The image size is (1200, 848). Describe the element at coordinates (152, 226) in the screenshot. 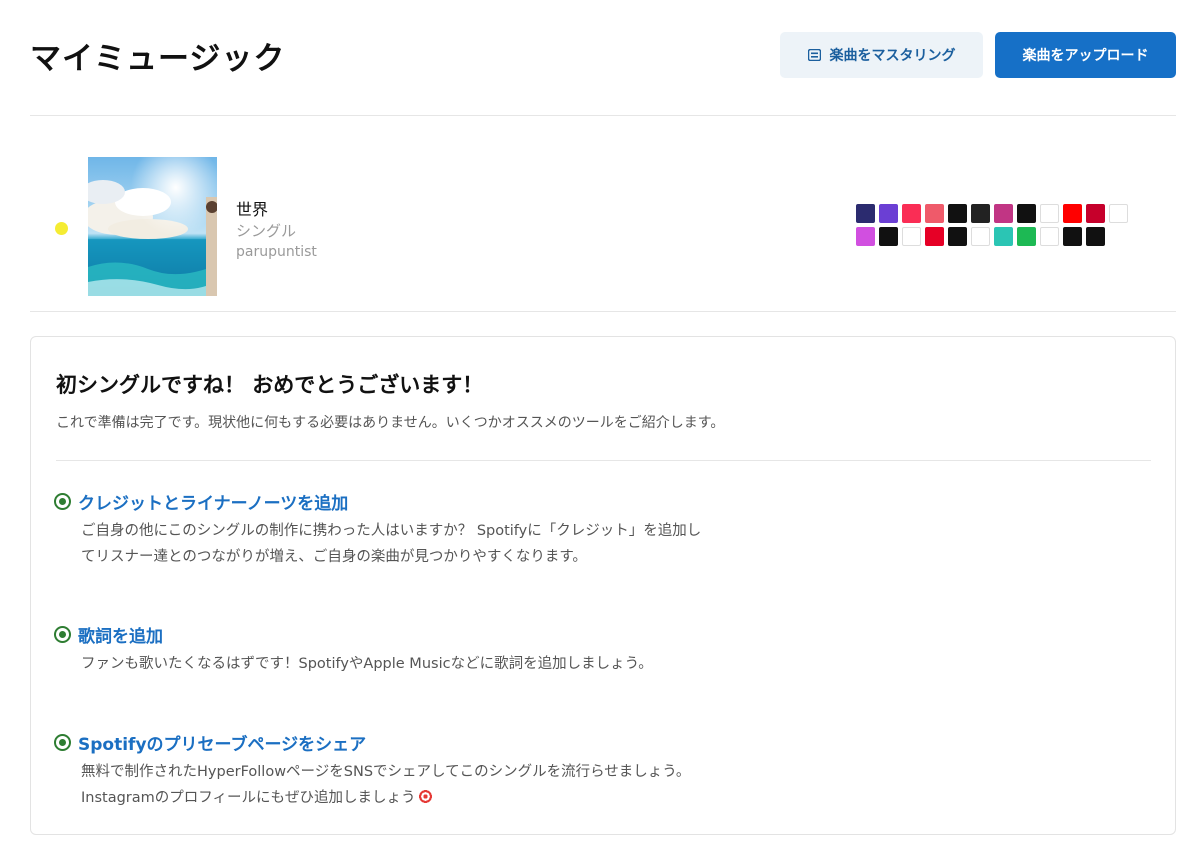

I see `release-cover-art` at that location.